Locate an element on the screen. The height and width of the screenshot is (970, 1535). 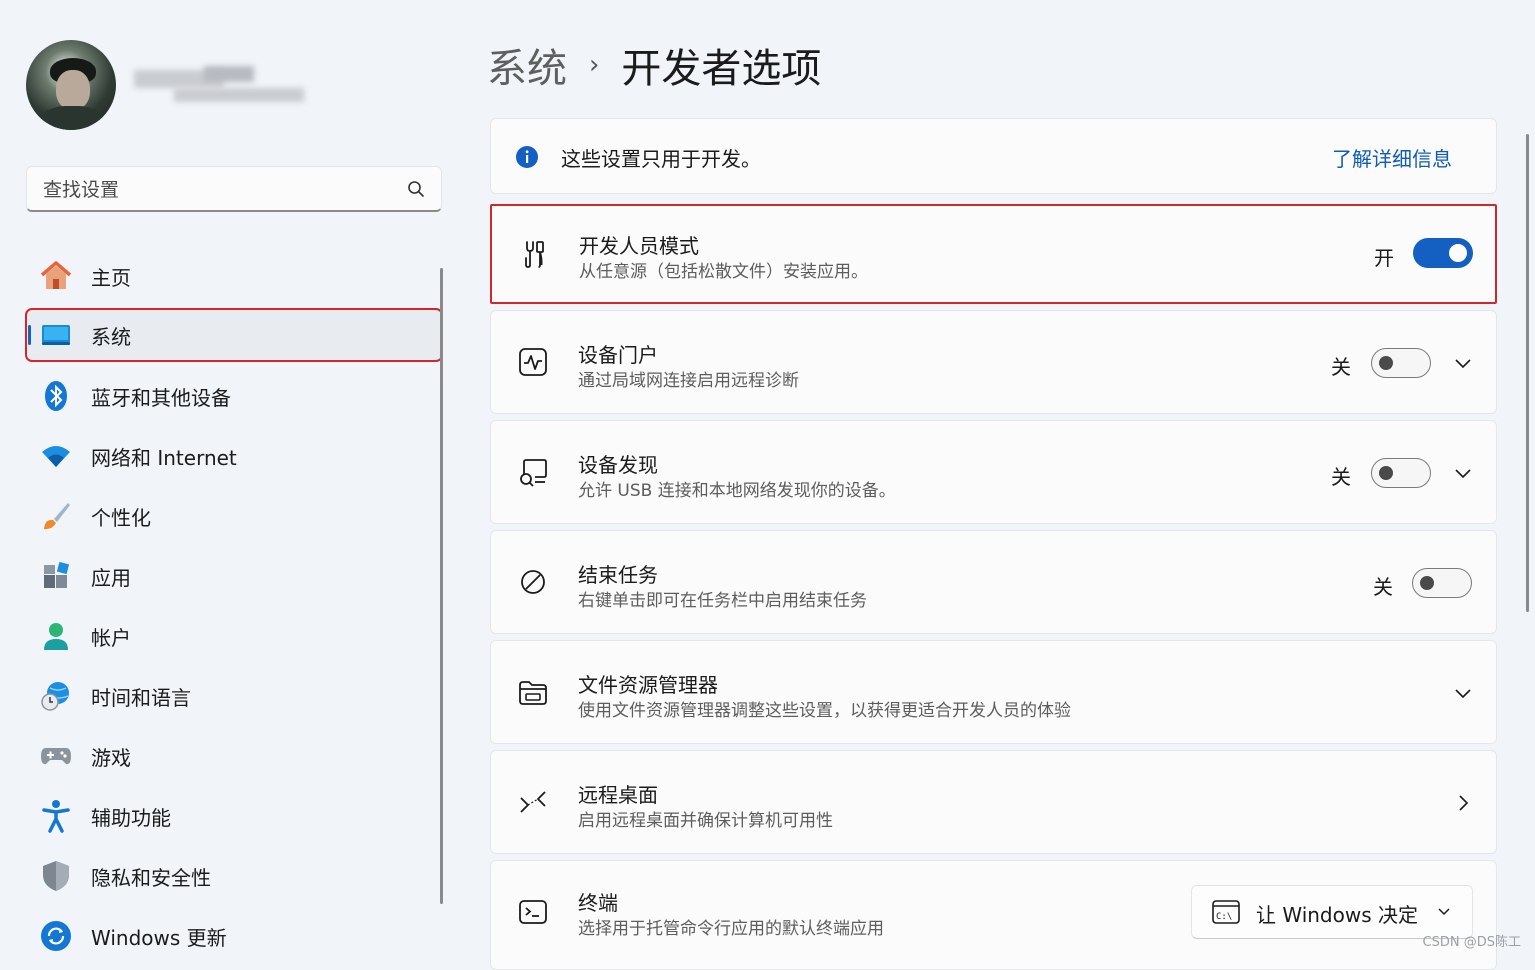
setting-title: 结束任务 is located at coordinates (618, 575).